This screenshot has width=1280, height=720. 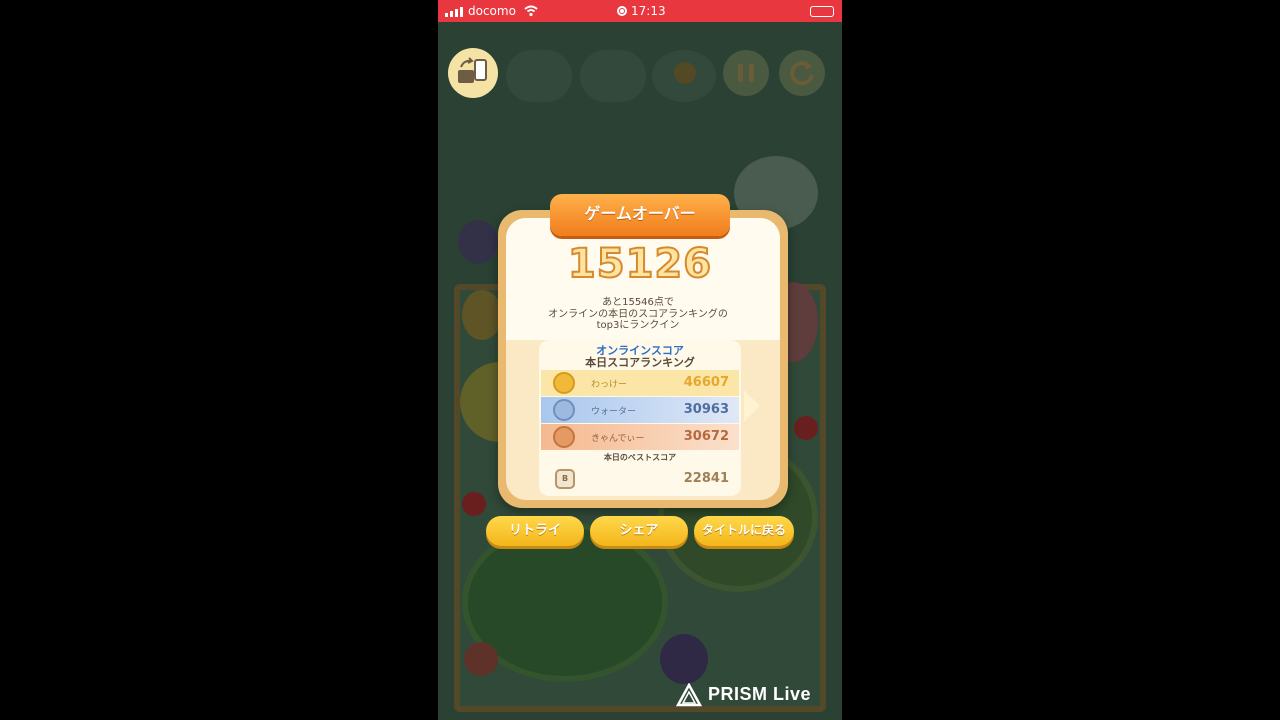 What do you see at coordinates (760, 694) in the screenshot?
I see `watermark-text: PRISM Live` at bounding box center [760, 694].